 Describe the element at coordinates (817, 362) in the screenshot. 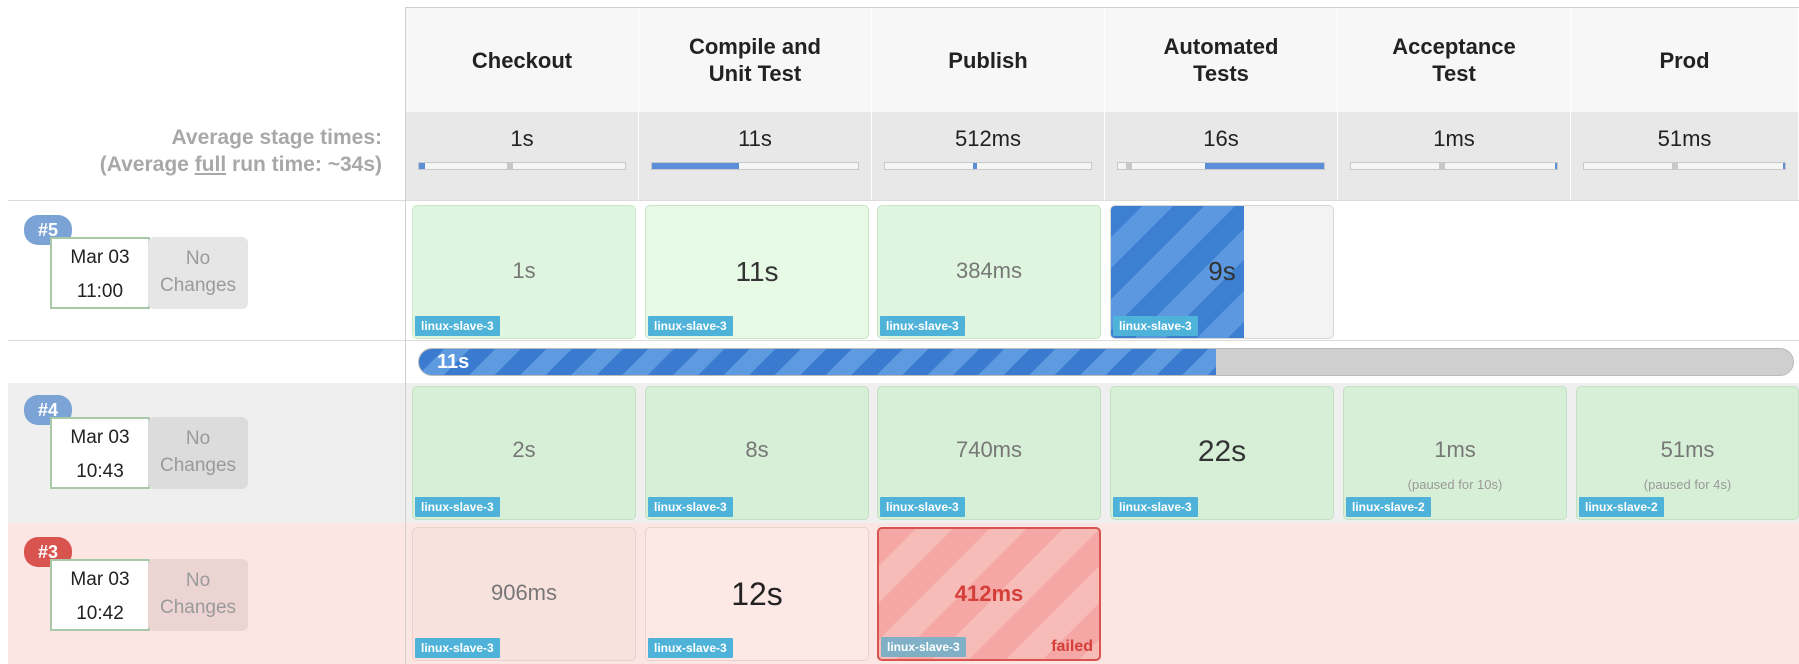

I see `run-progress-fill` at that location.